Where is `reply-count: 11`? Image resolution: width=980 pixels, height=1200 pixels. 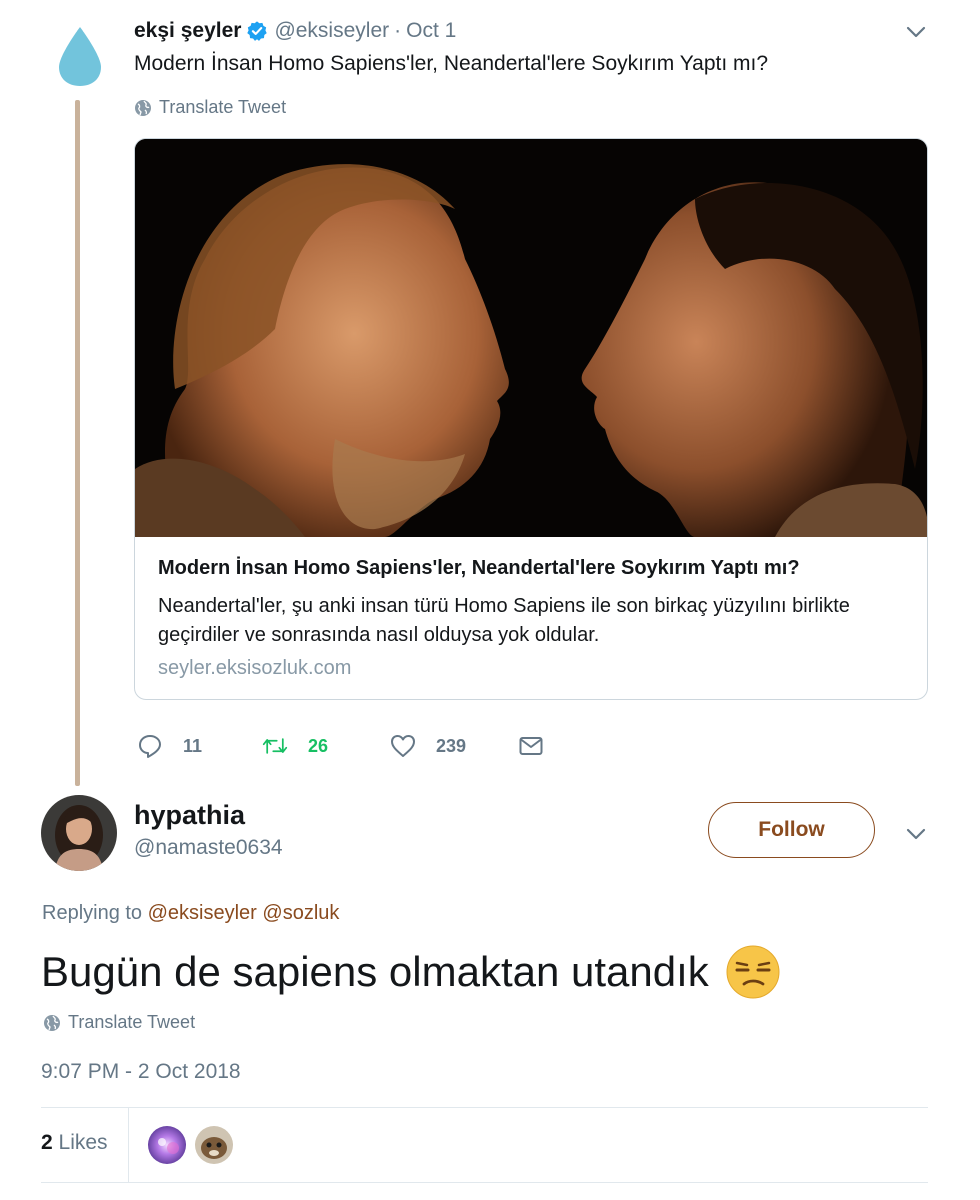 reply-count: 11 is located at coordinates (193, 745).